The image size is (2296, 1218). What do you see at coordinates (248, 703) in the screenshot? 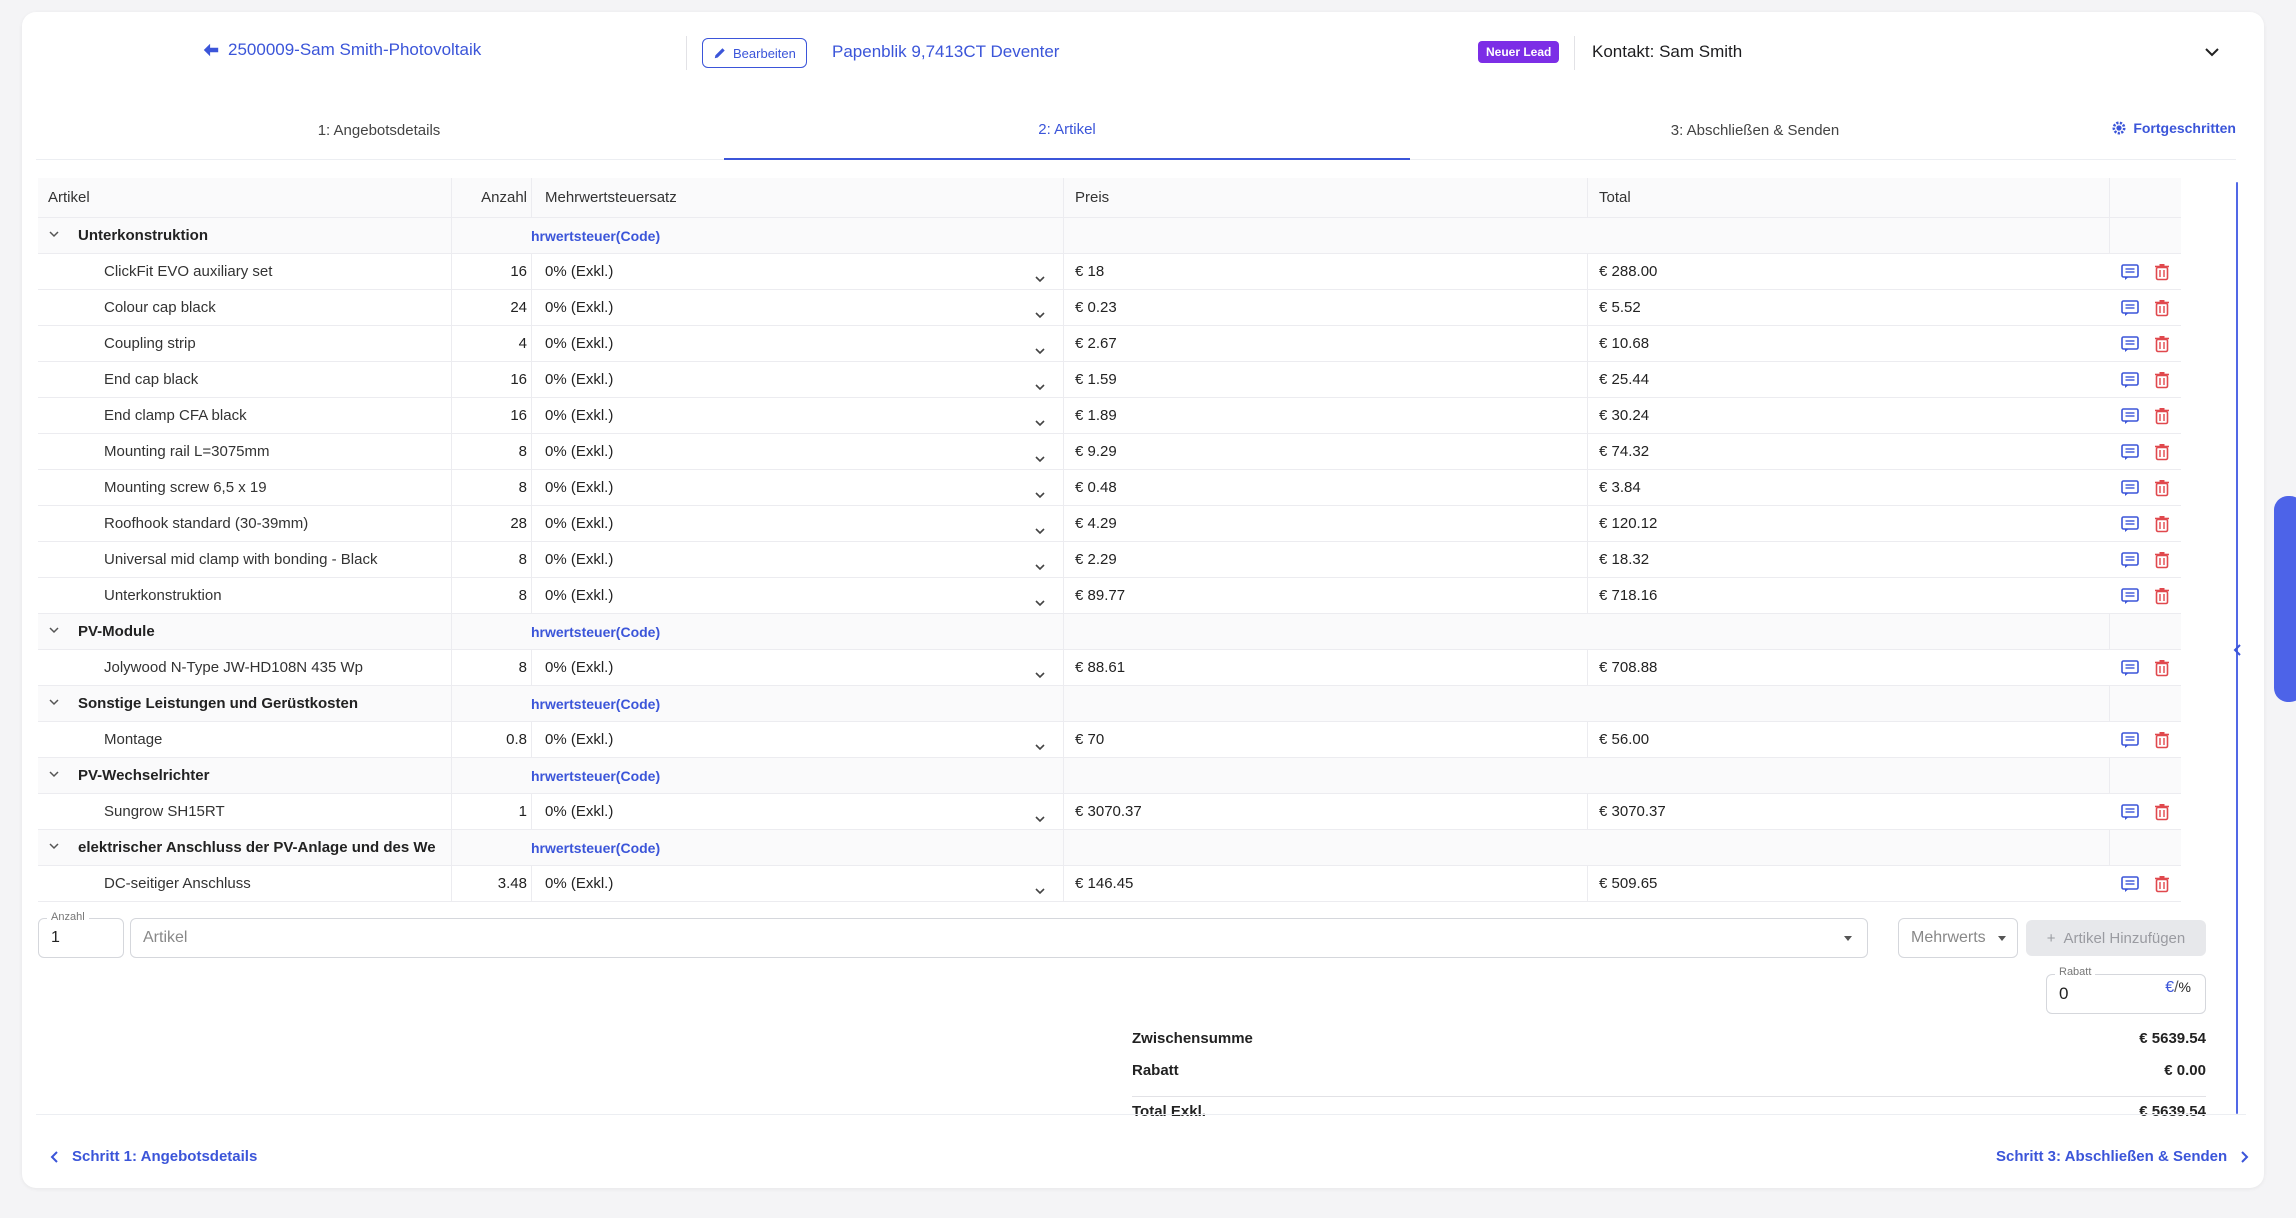
I see `group-toggle: Sonstige Leistungen und Gerüstkosten` at bounding box center [248, 703].